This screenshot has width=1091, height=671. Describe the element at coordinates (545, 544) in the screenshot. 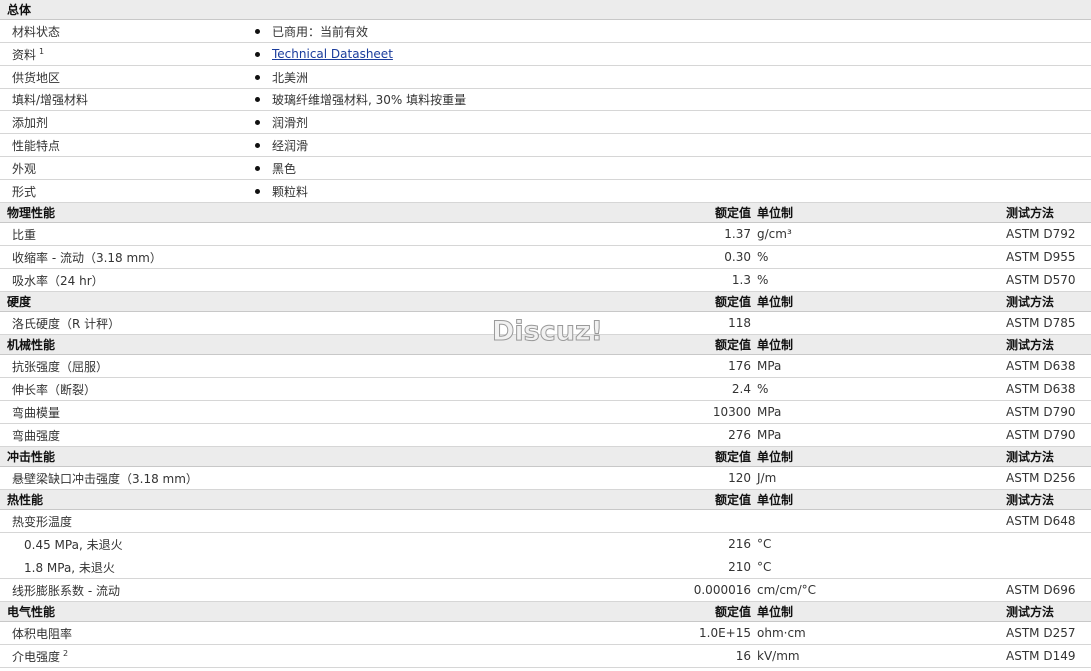

I see `table-row: 0.45 MPa, 未退火 216 °C` at that location.